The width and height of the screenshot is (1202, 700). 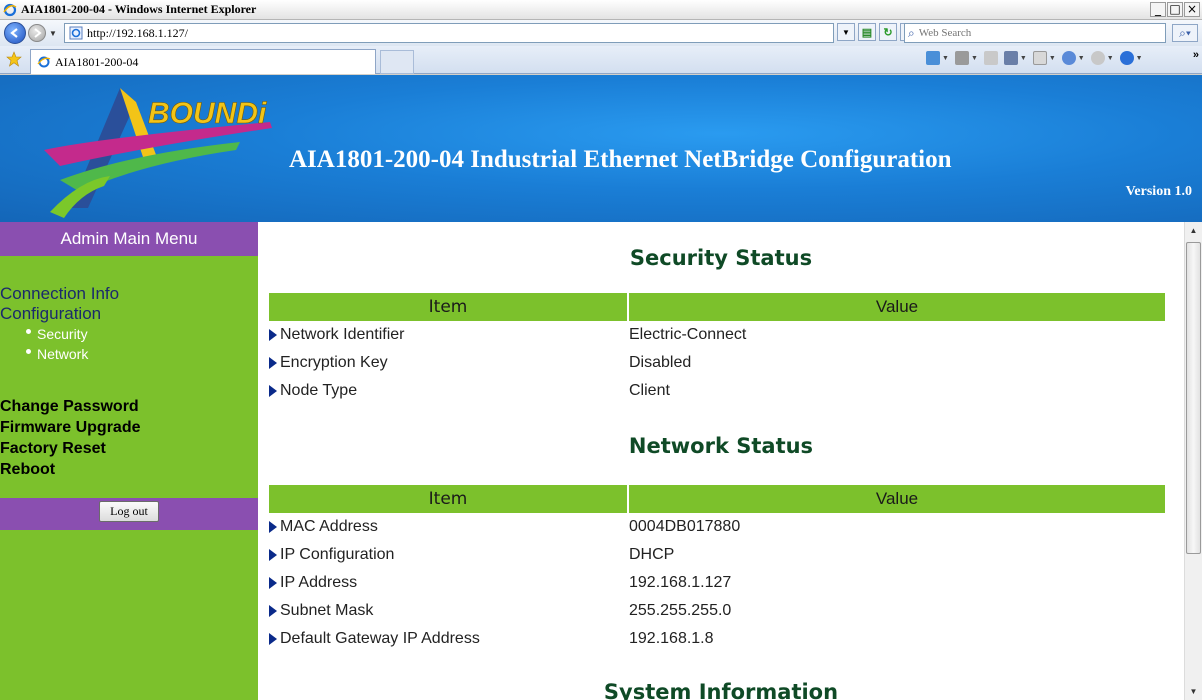 I want to click on mail-icon, so click(x=990, y=58).